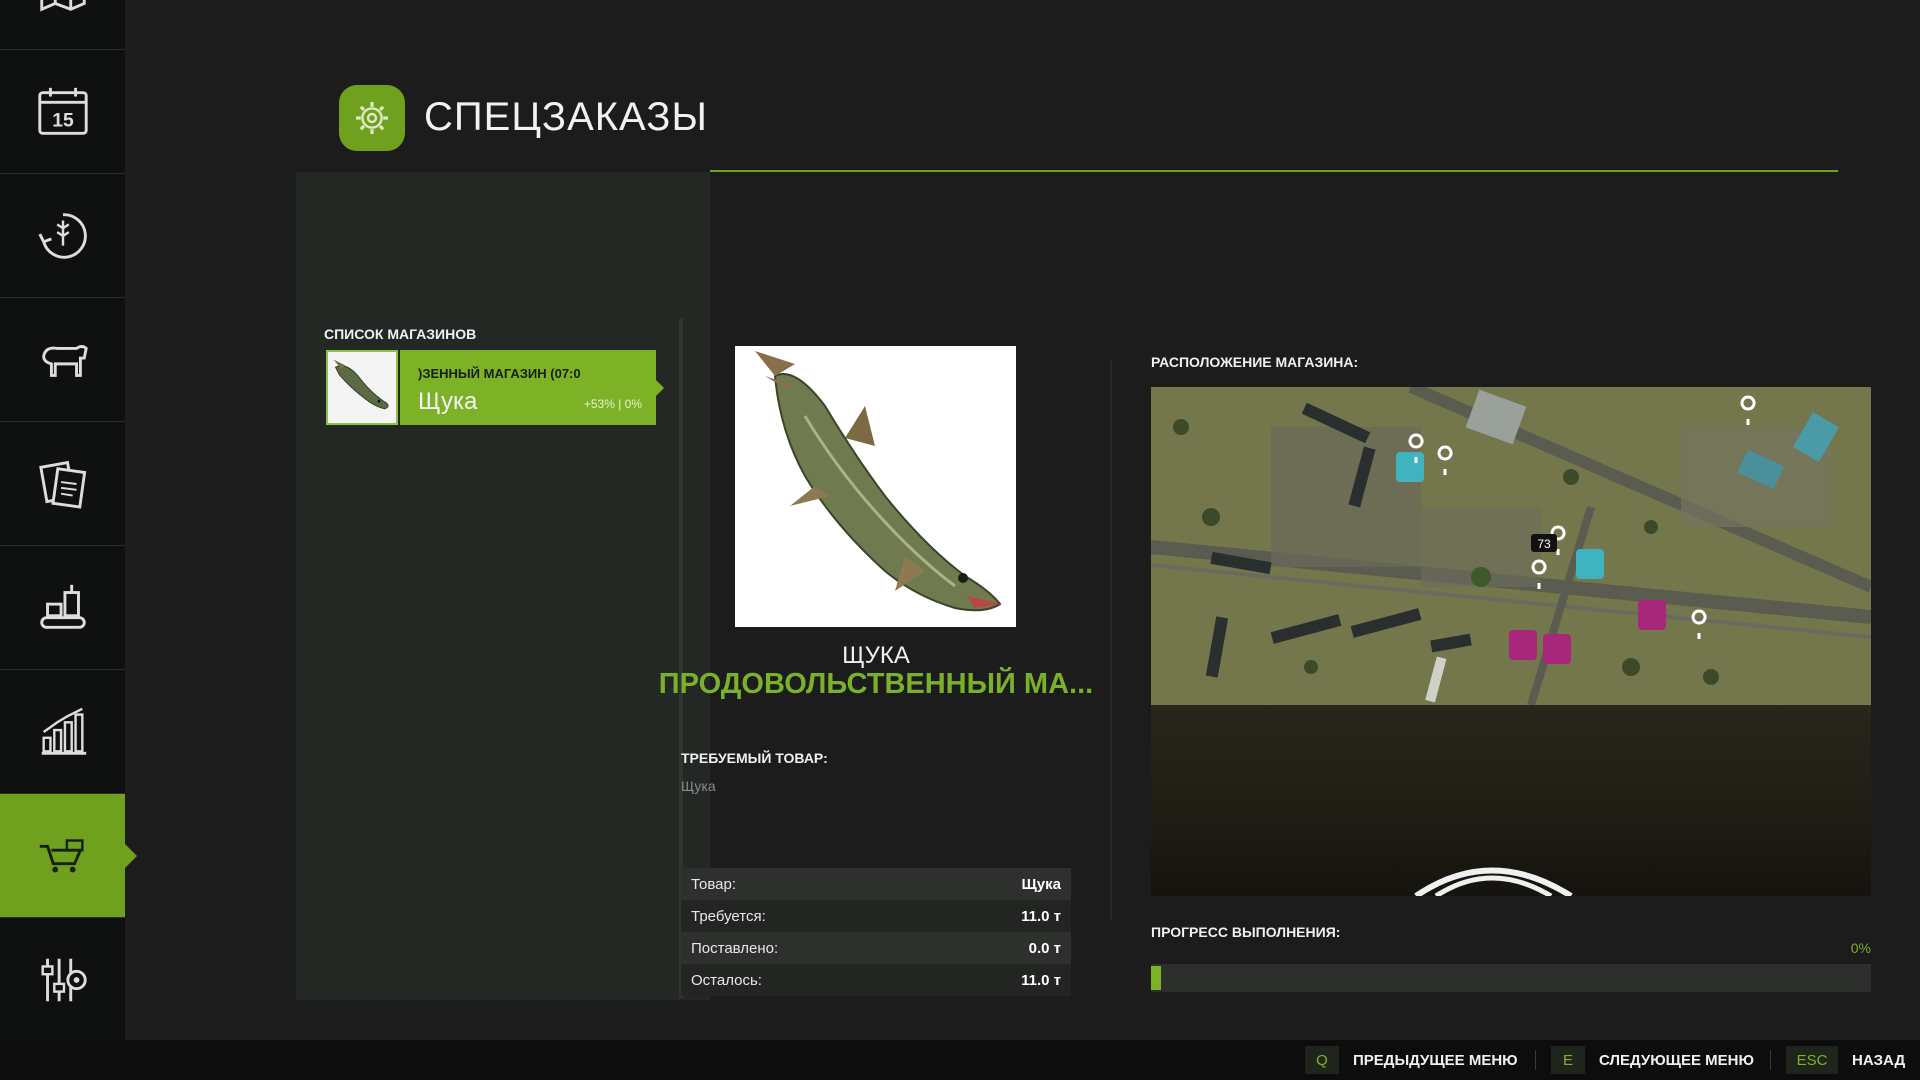 This screenshot has height=1080, width=1920. What do you see at coordinates (876, 655) in the screenshot?
I see `product-name: ЩУКА` at bounding box center [876, 655].